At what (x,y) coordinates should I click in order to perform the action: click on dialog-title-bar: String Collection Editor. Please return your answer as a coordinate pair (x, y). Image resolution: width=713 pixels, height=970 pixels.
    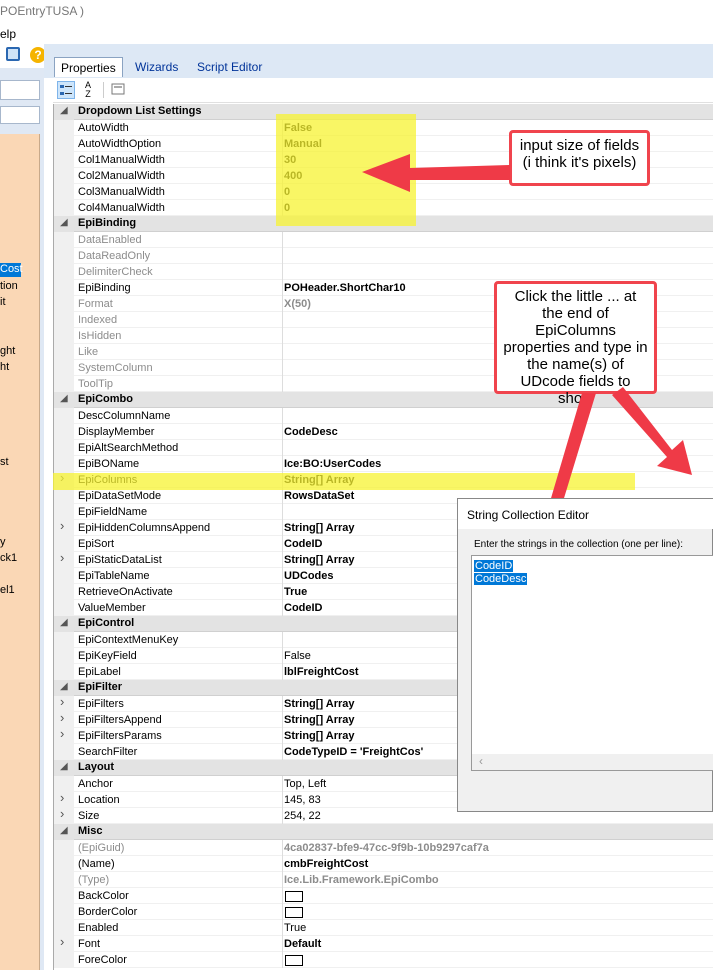
    Looking at the image, I should click on (585, 514).